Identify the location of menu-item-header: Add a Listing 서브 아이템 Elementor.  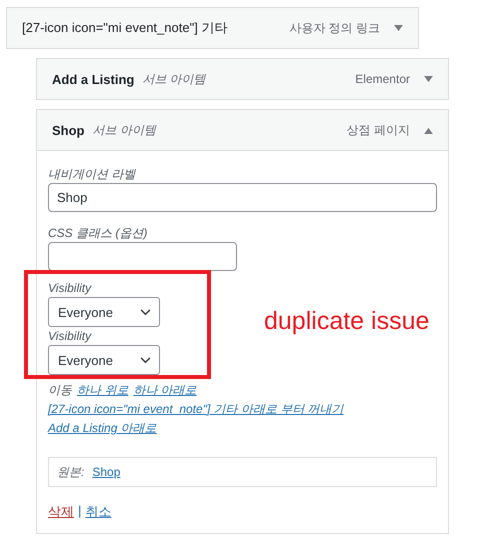
(242, 79).